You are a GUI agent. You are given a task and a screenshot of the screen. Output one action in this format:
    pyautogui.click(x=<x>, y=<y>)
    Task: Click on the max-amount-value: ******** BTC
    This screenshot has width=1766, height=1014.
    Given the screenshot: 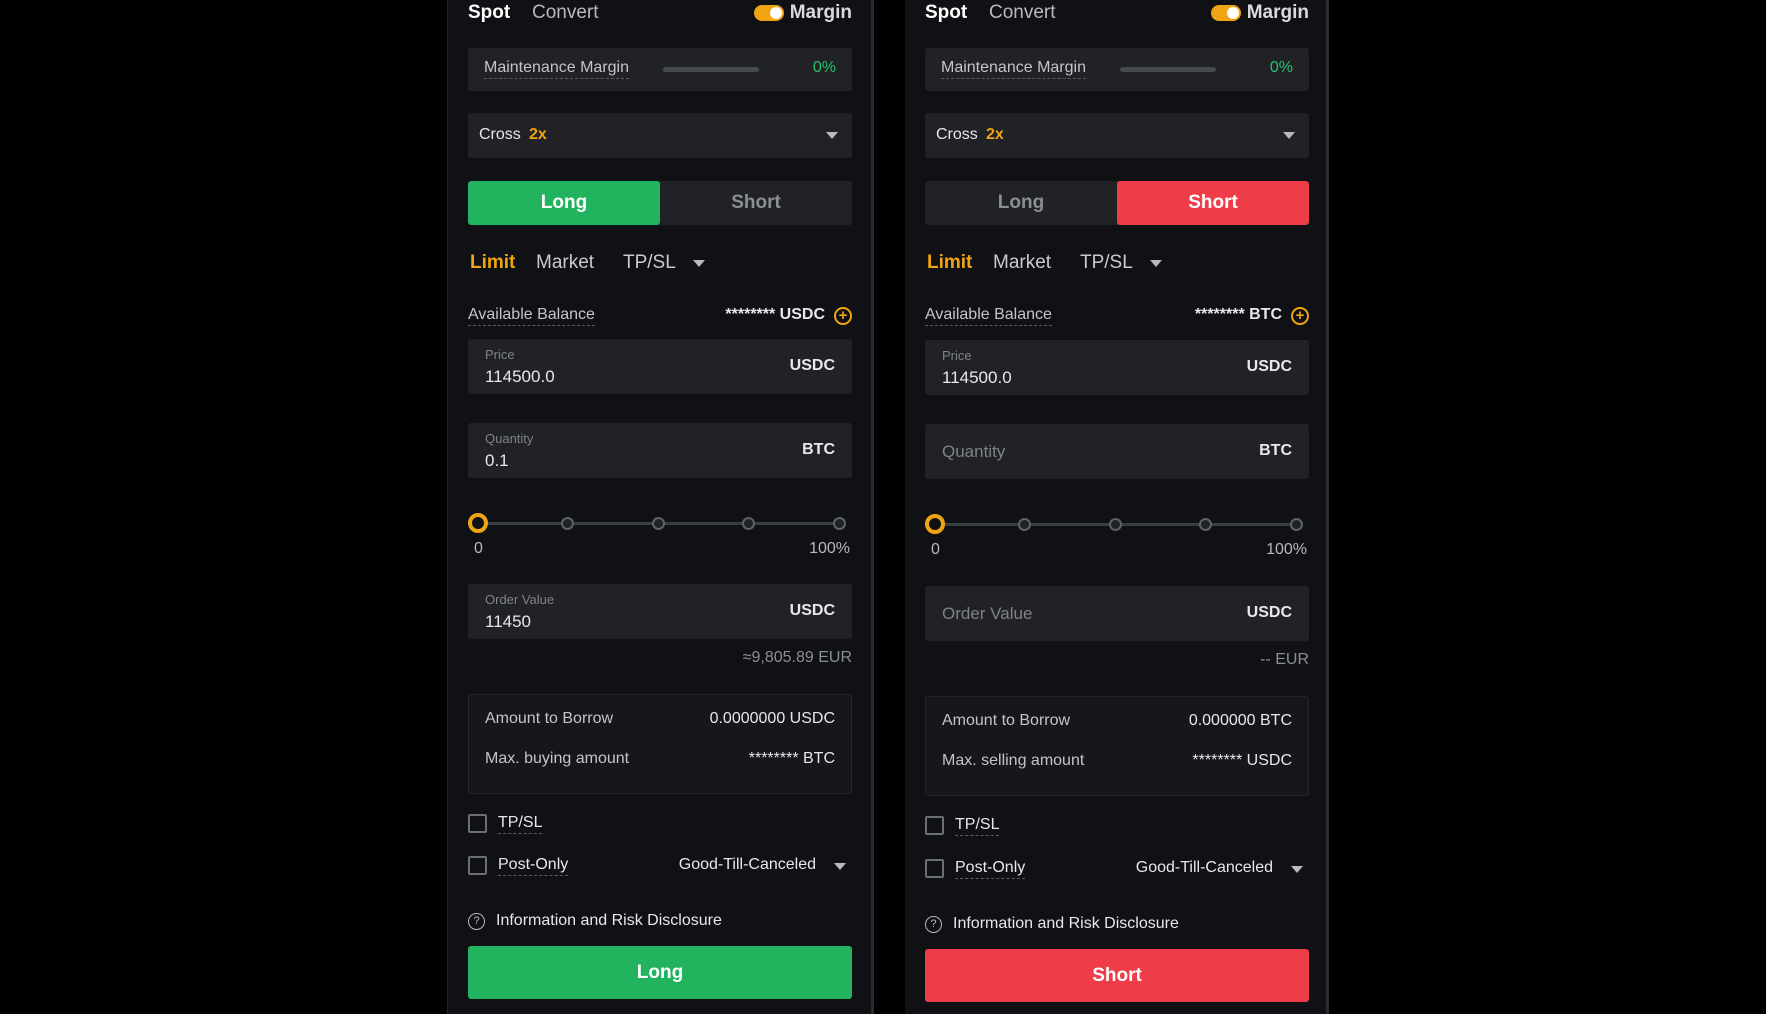 What is the action you would take?
    pyautogui.click(x=791, y=758)
    